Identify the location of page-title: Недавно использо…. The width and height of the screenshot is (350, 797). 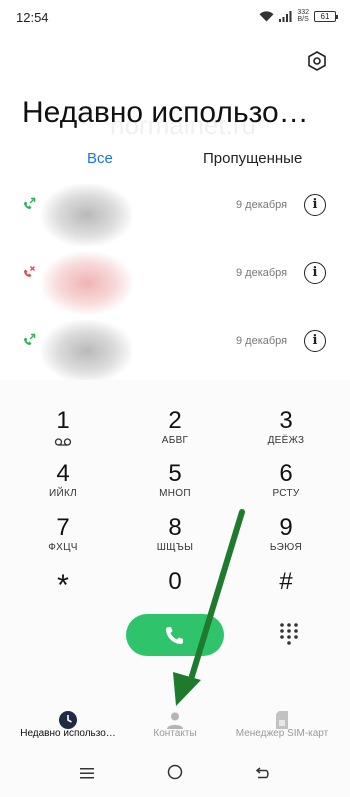
(165, 112).